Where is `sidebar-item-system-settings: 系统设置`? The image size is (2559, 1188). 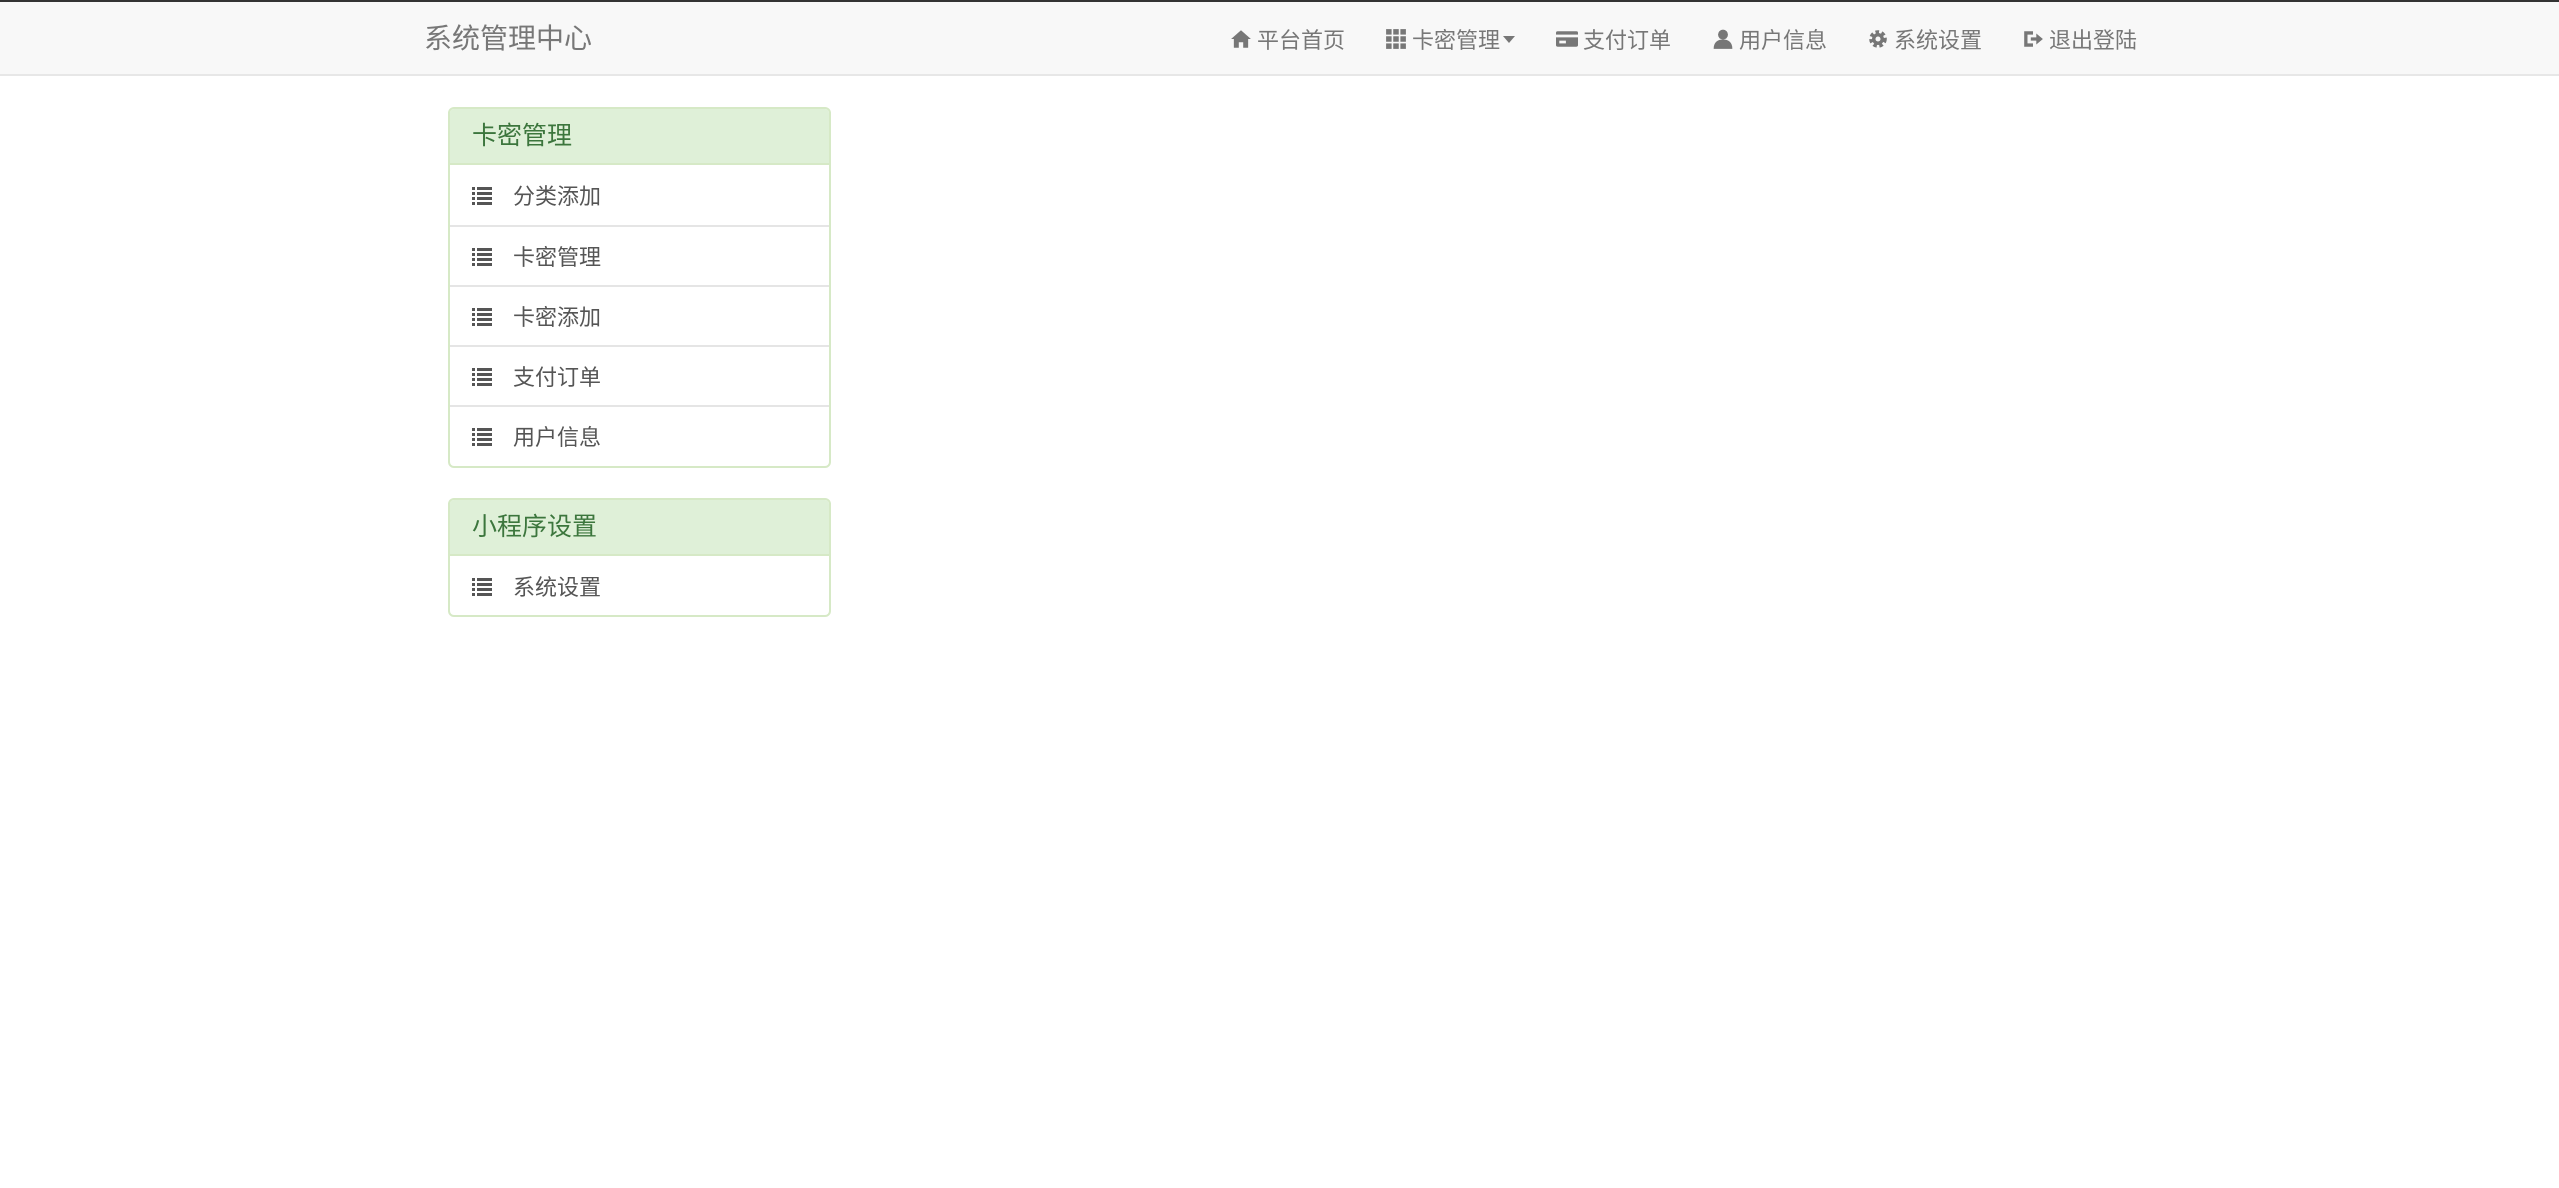 sidebar-item-system-settings: 系统设置 is located at coordinates (639, 585).